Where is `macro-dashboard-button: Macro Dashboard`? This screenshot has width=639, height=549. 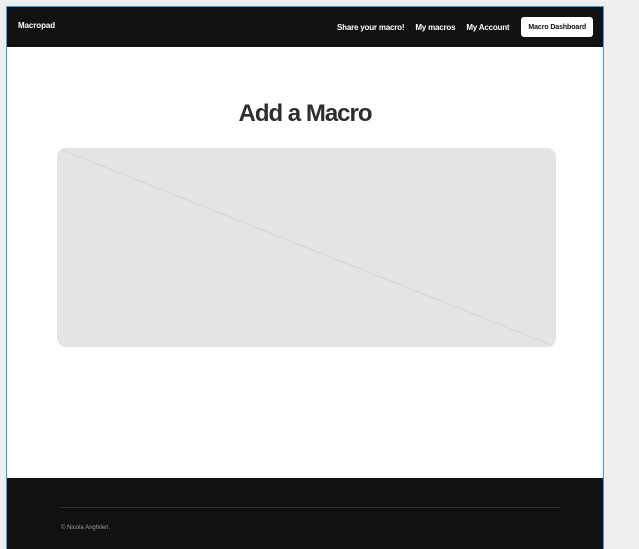 macro-dashboard-button: Macro Dashboard is located at coordinates (557, 27).